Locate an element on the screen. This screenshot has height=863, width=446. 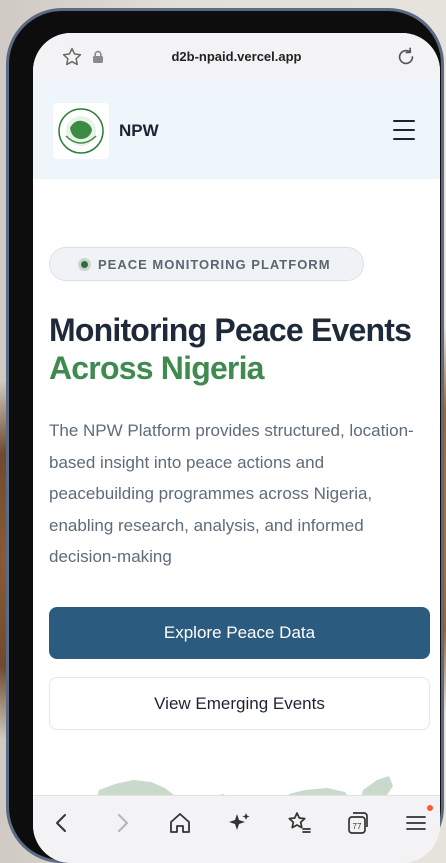
logo-emblem-icon is located at coordinates (81, 131).